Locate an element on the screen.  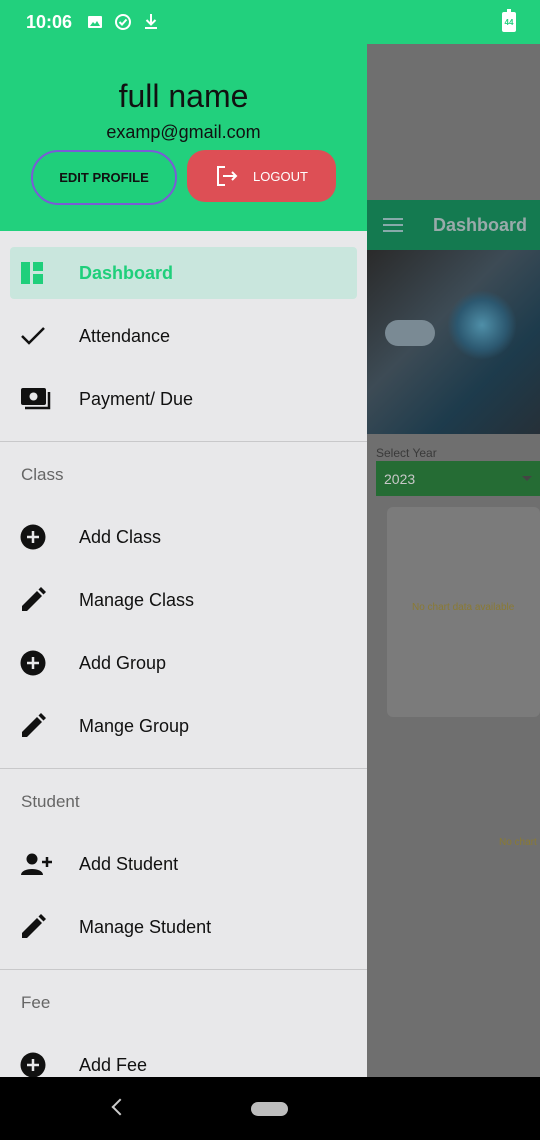
no-chart-message: No chart data available is located at coordinates (463, 607).